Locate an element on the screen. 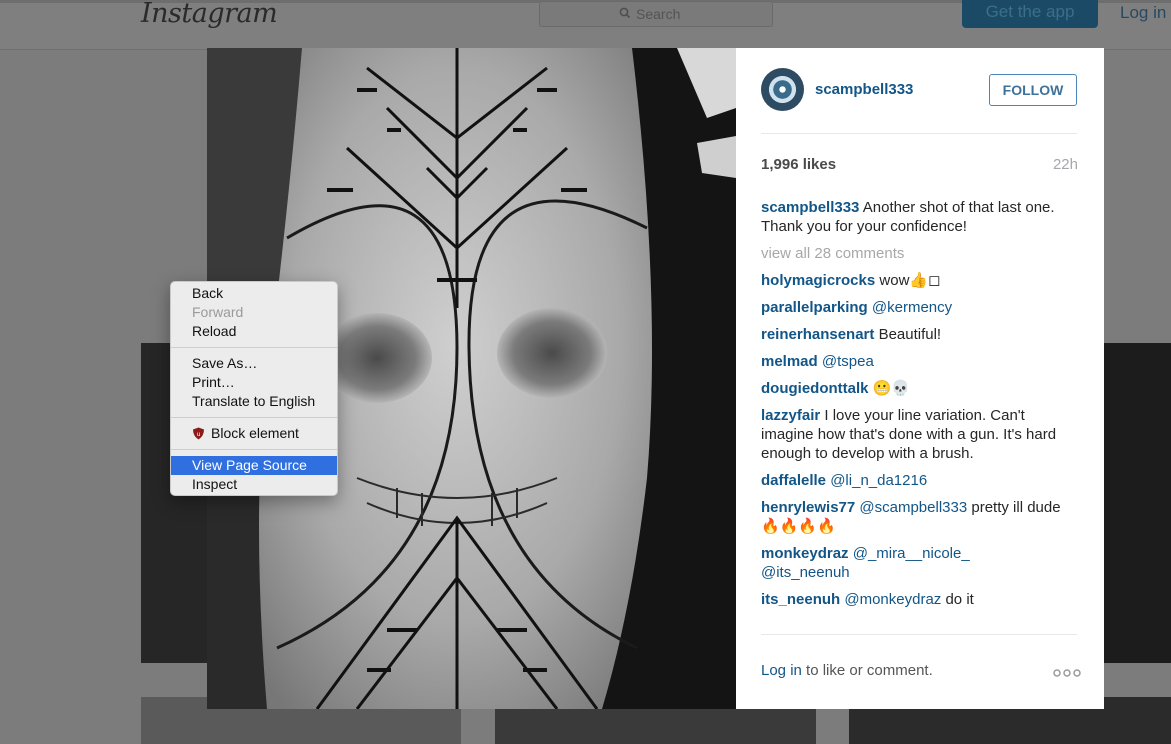  comment-mention: @scampbell333 is located at coordinates (913, 507).